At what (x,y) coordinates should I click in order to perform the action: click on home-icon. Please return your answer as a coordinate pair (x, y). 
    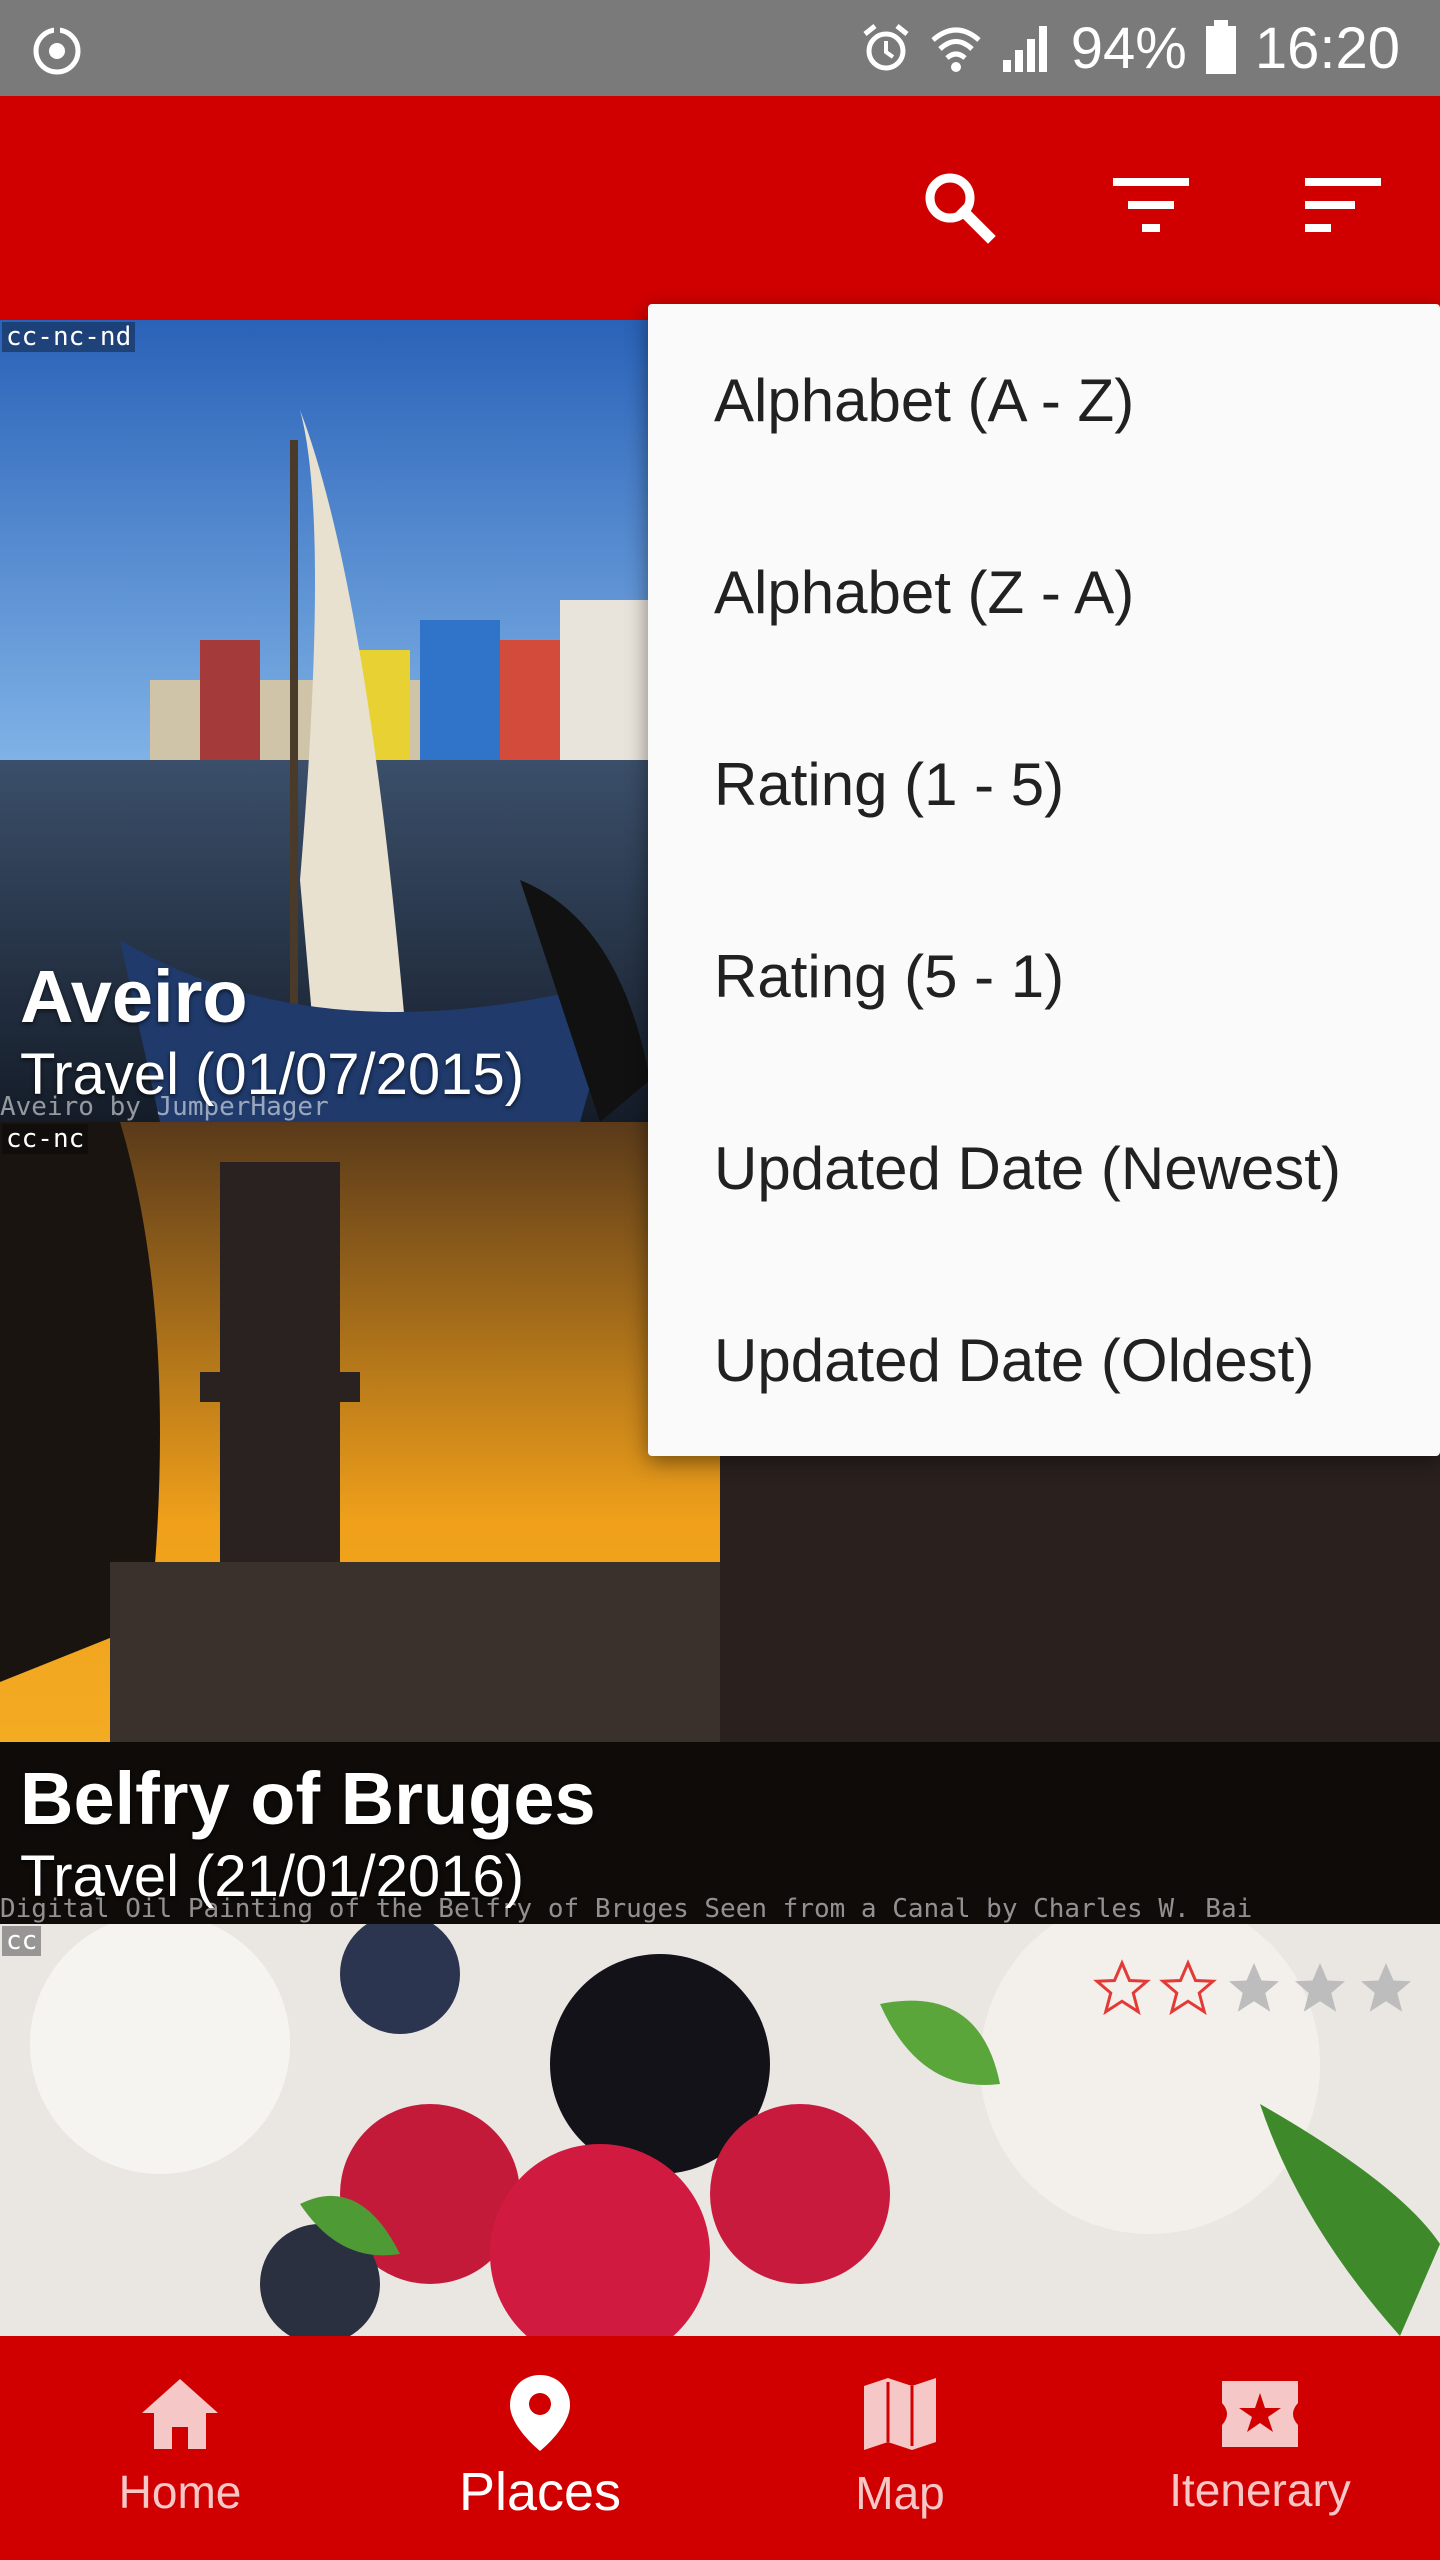
    Looking at the image, I should click on (180, 2414).